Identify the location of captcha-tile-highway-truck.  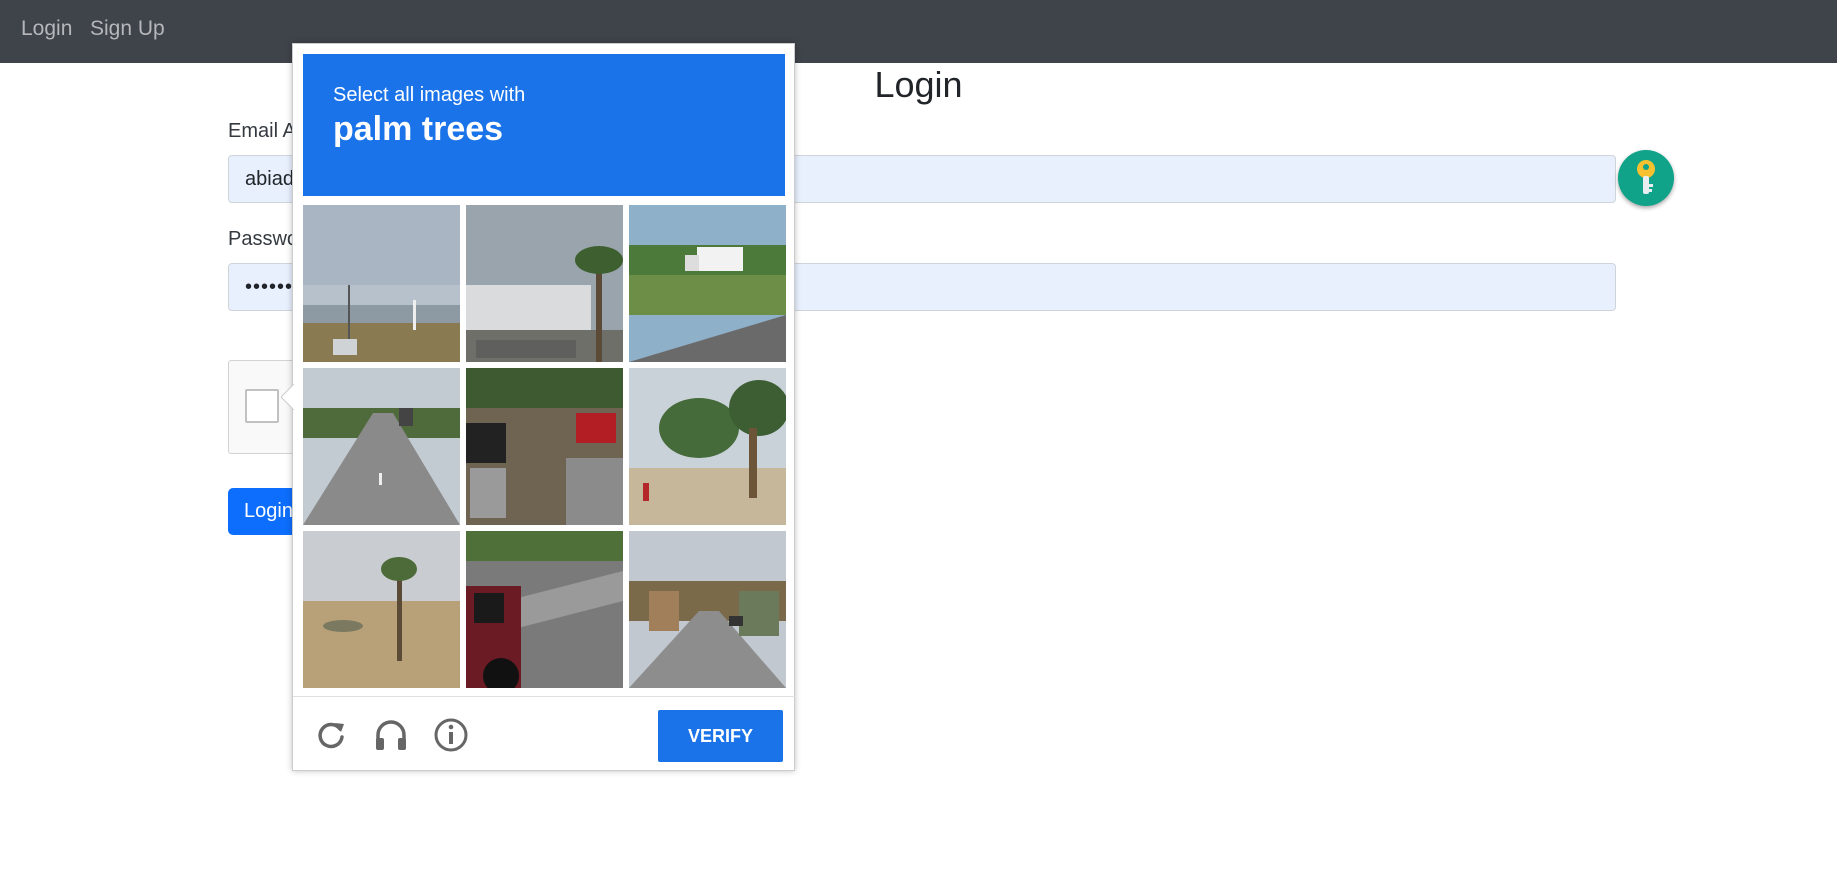
(707, 283).